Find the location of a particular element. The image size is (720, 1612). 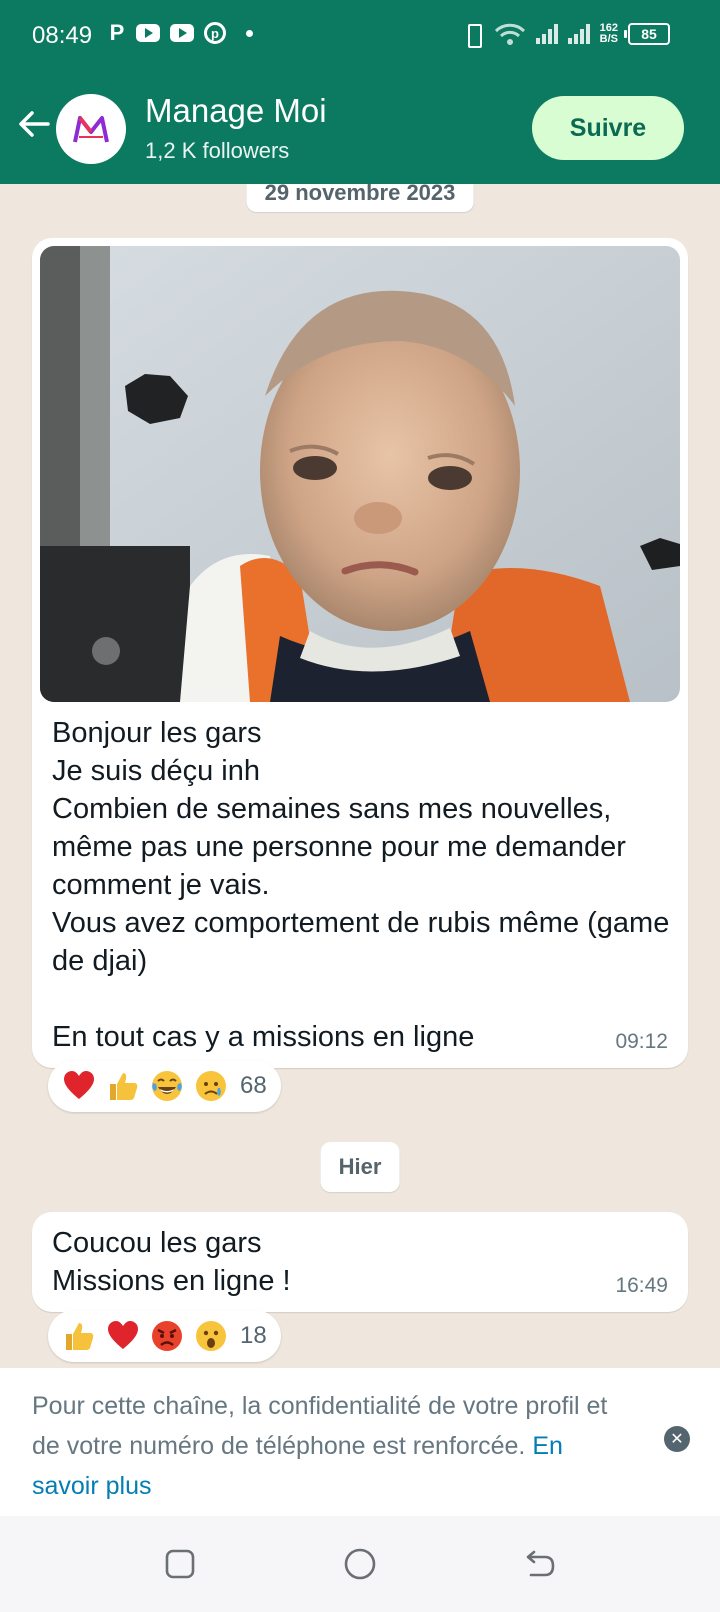

system-icons: 162 B/S 85 is located at coordinates (566, 35).